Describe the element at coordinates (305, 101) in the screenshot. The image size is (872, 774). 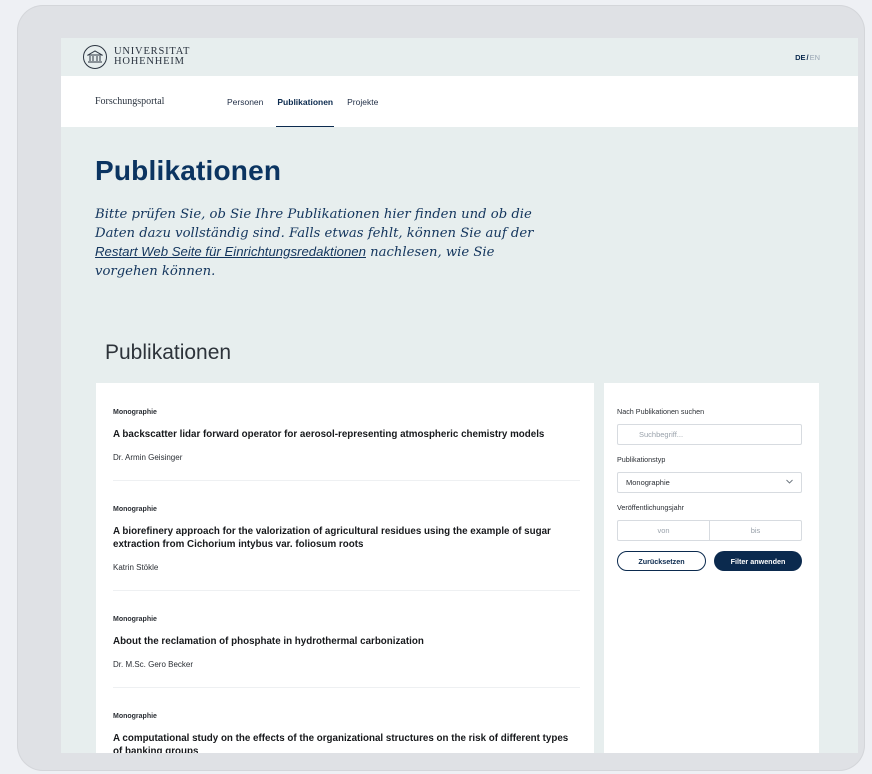
I see `tab-publikationen: Publikationen` at that location.